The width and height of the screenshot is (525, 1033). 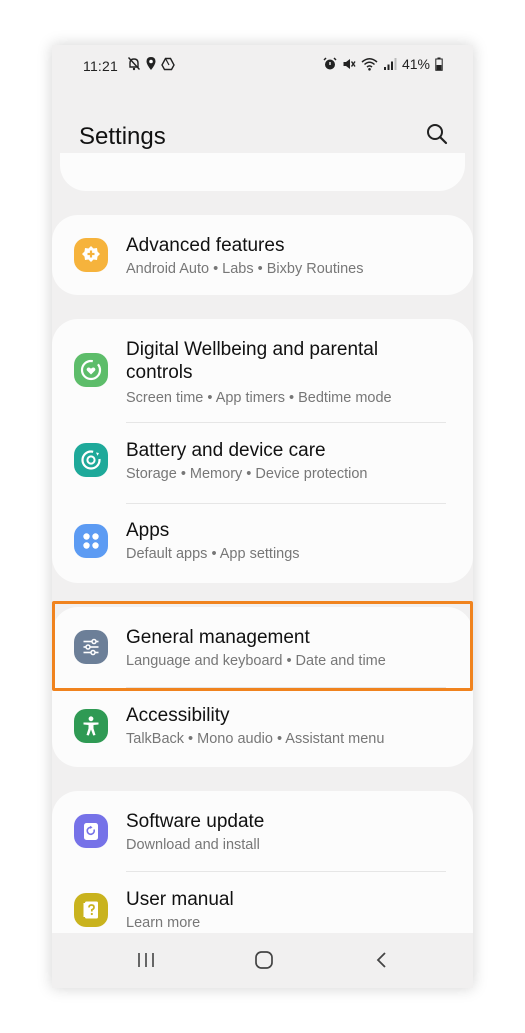 I want to click on software-update-title: Software update, so click(x=195, y=821).